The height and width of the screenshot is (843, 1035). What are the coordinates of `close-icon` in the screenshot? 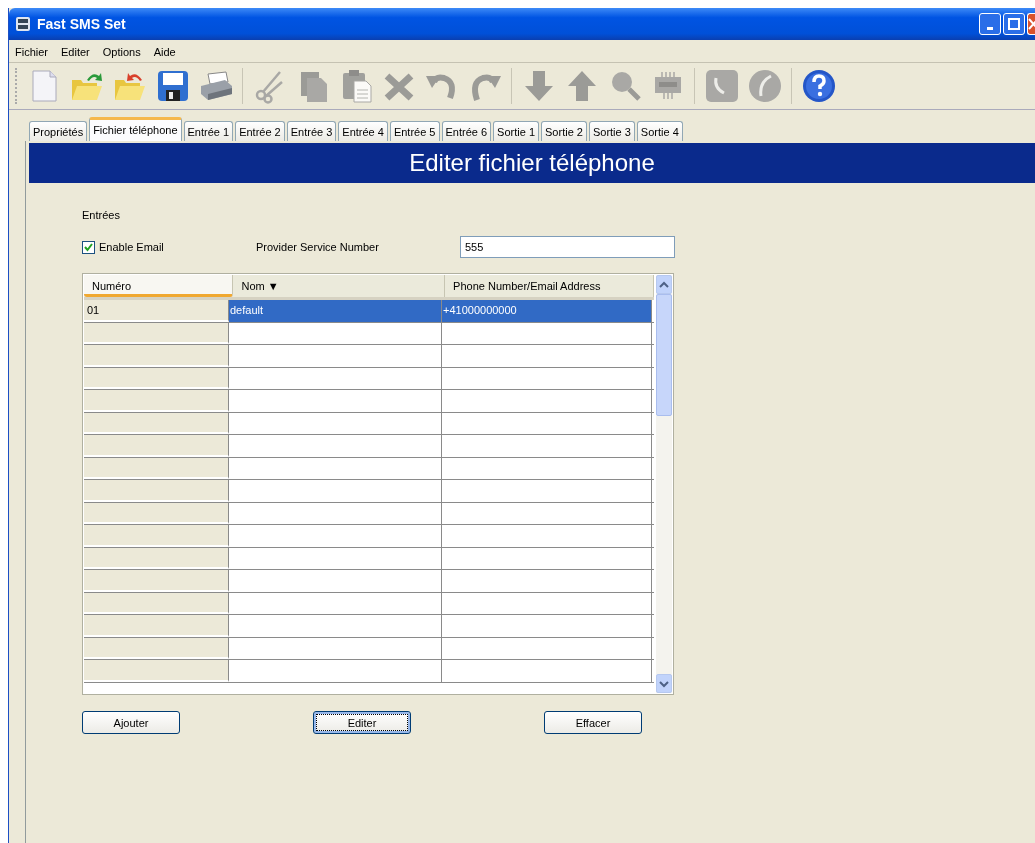 It's located at (1031, 24).